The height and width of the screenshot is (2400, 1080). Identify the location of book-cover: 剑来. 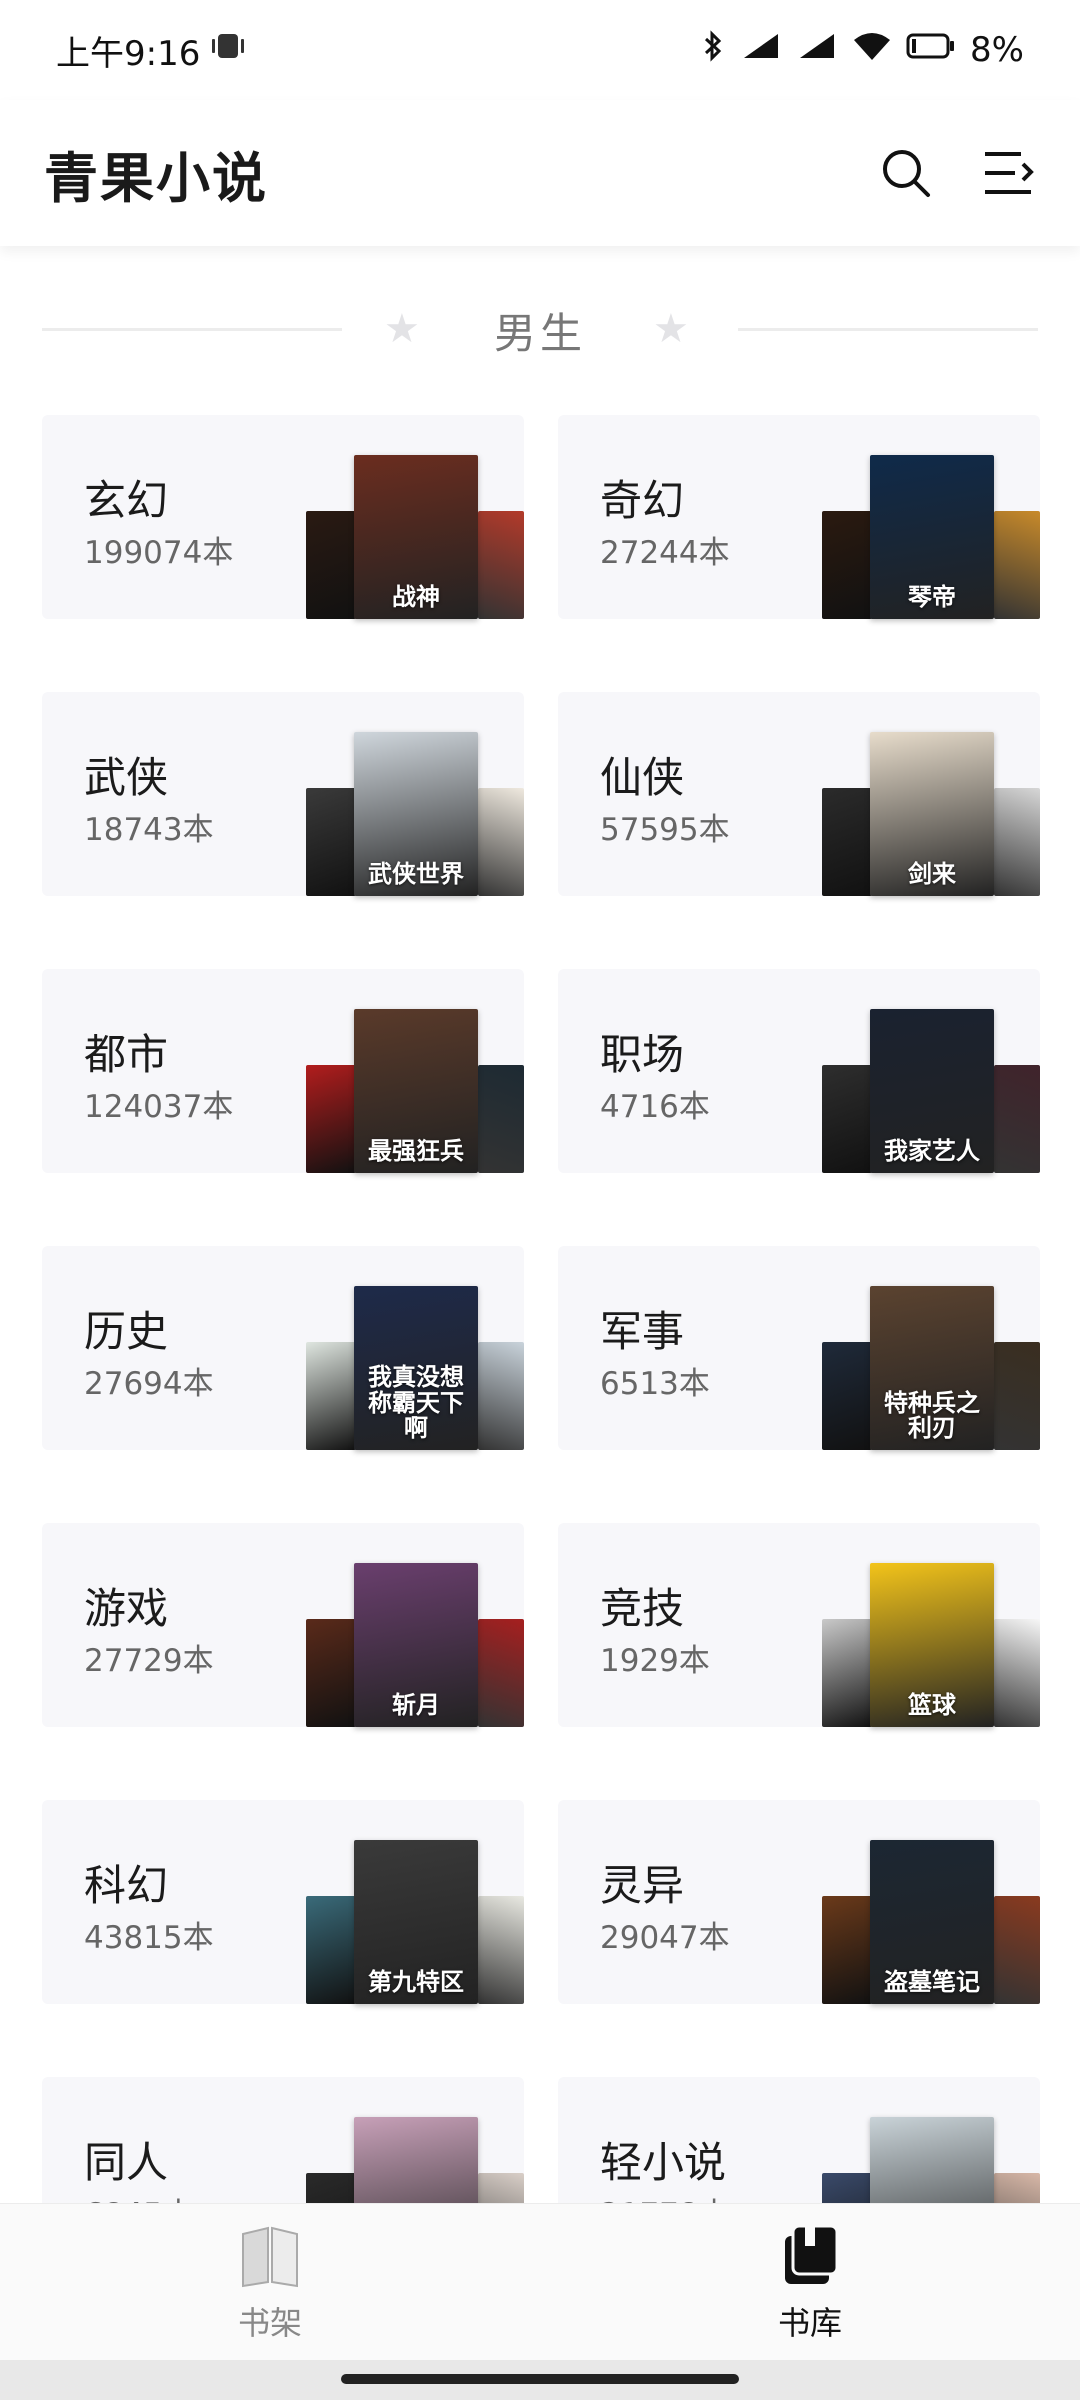
(932, 814).